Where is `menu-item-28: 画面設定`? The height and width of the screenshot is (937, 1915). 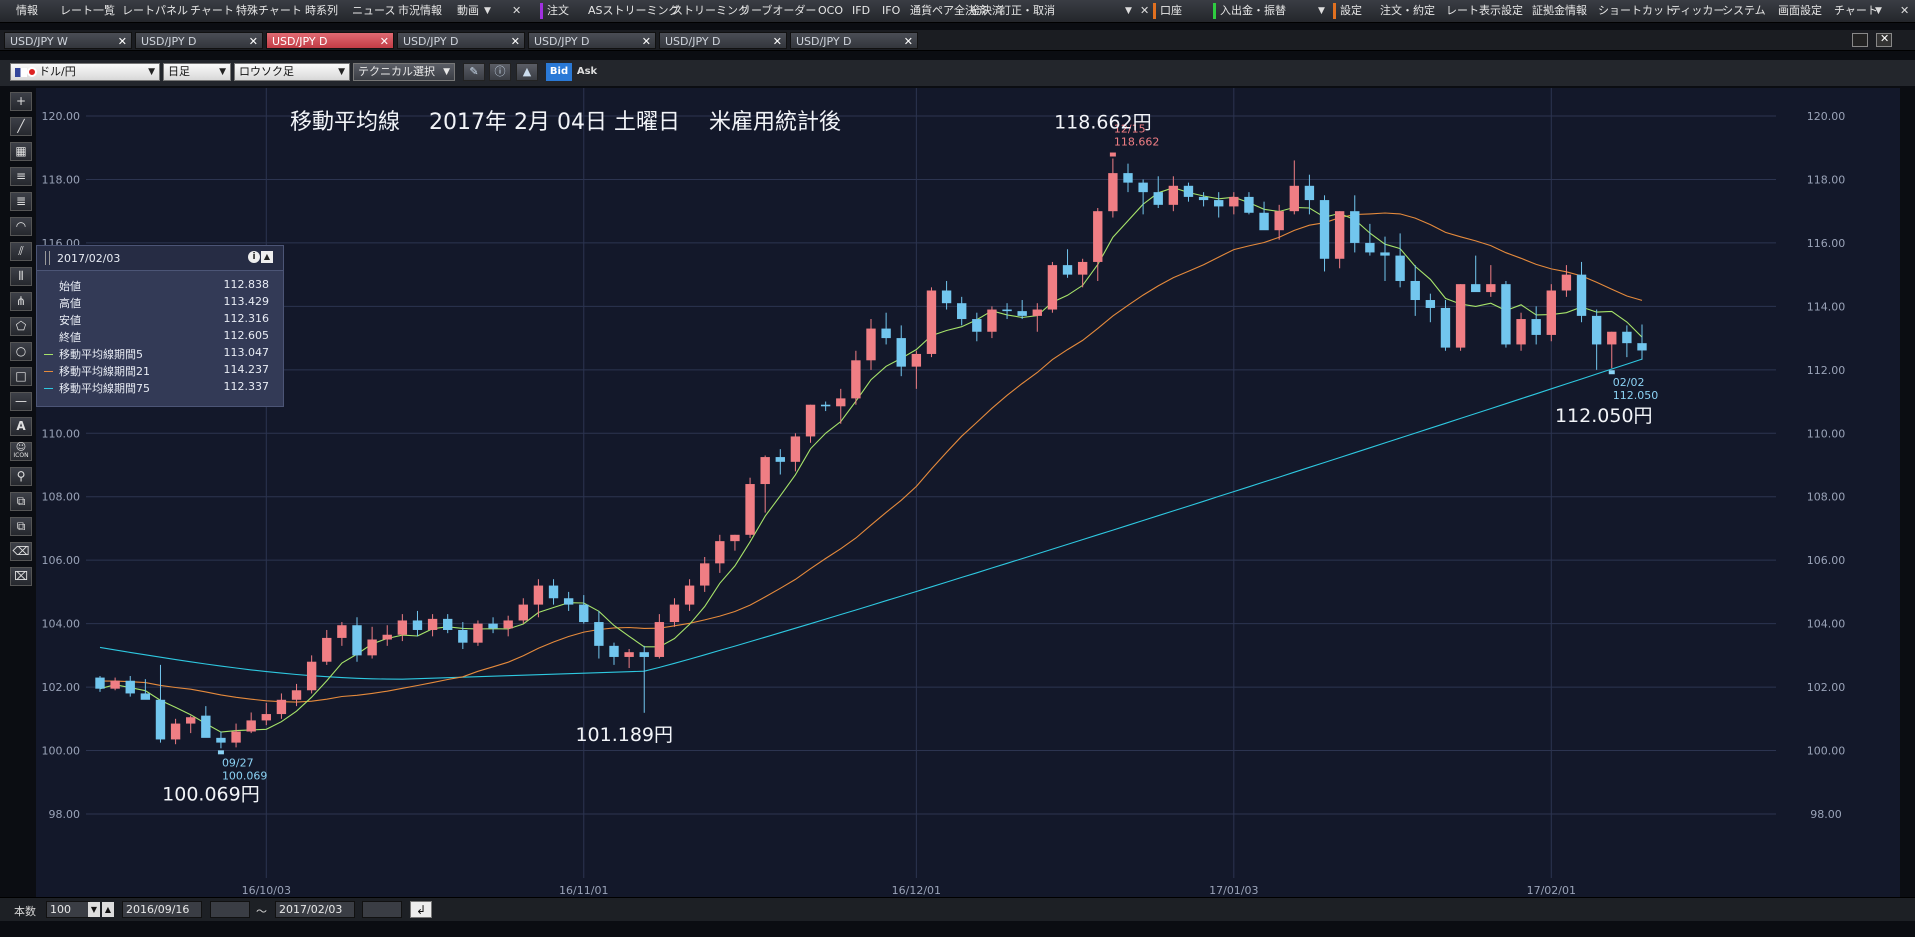
menu-item-28: 画面設定 is located at coordinates (1800, 11).